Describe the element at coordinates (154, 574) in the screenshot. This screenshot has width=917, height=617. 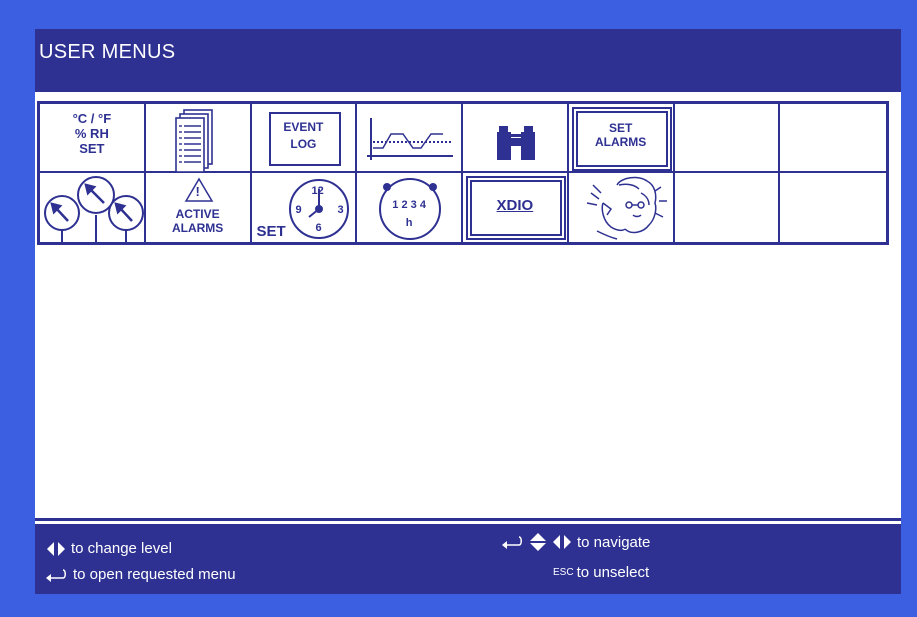
I see `open-menu-text: to open requested menu` at that location.